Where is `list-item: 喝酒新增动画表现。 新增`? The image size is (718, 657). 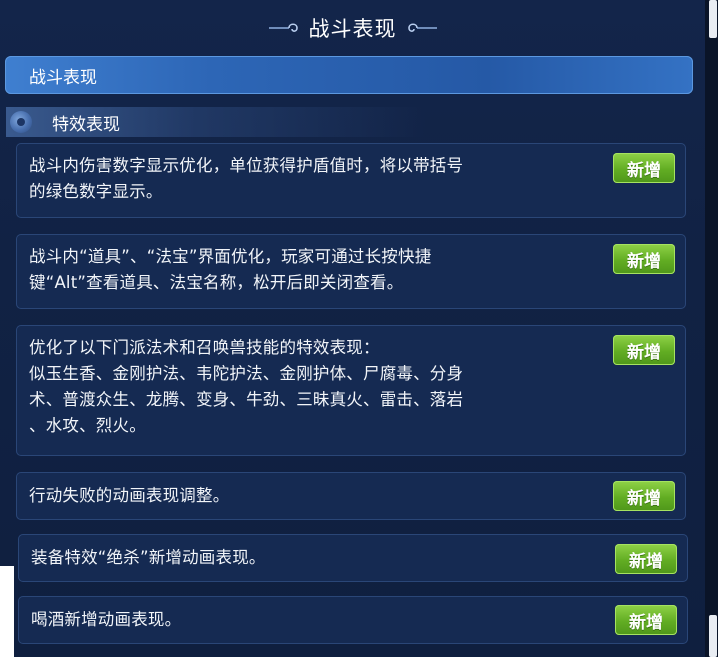 list-item: 喝酒新增动画表现。 新增 is located at coordinates (353, 620).